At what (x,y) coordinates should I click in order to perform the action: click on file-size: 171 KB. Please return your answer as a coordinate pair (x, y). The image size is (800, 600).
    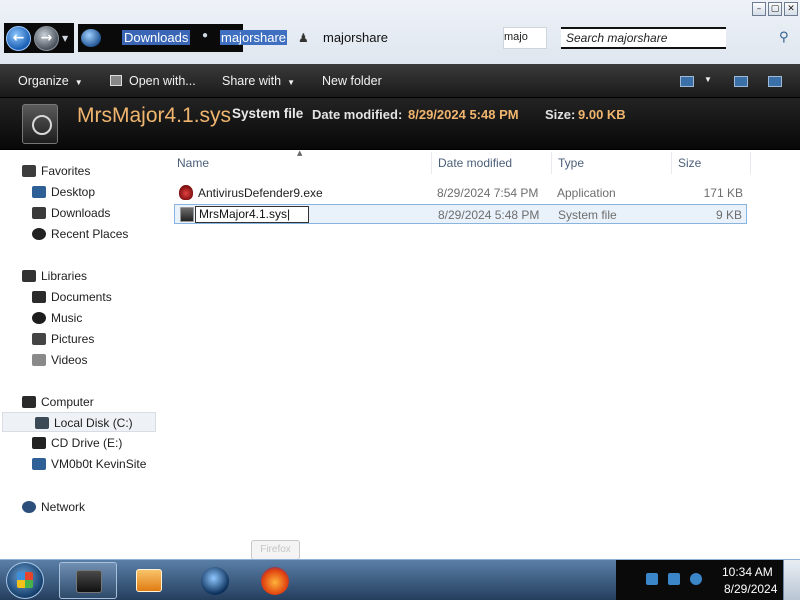
    Looking at the image, I should click on (723, 193).